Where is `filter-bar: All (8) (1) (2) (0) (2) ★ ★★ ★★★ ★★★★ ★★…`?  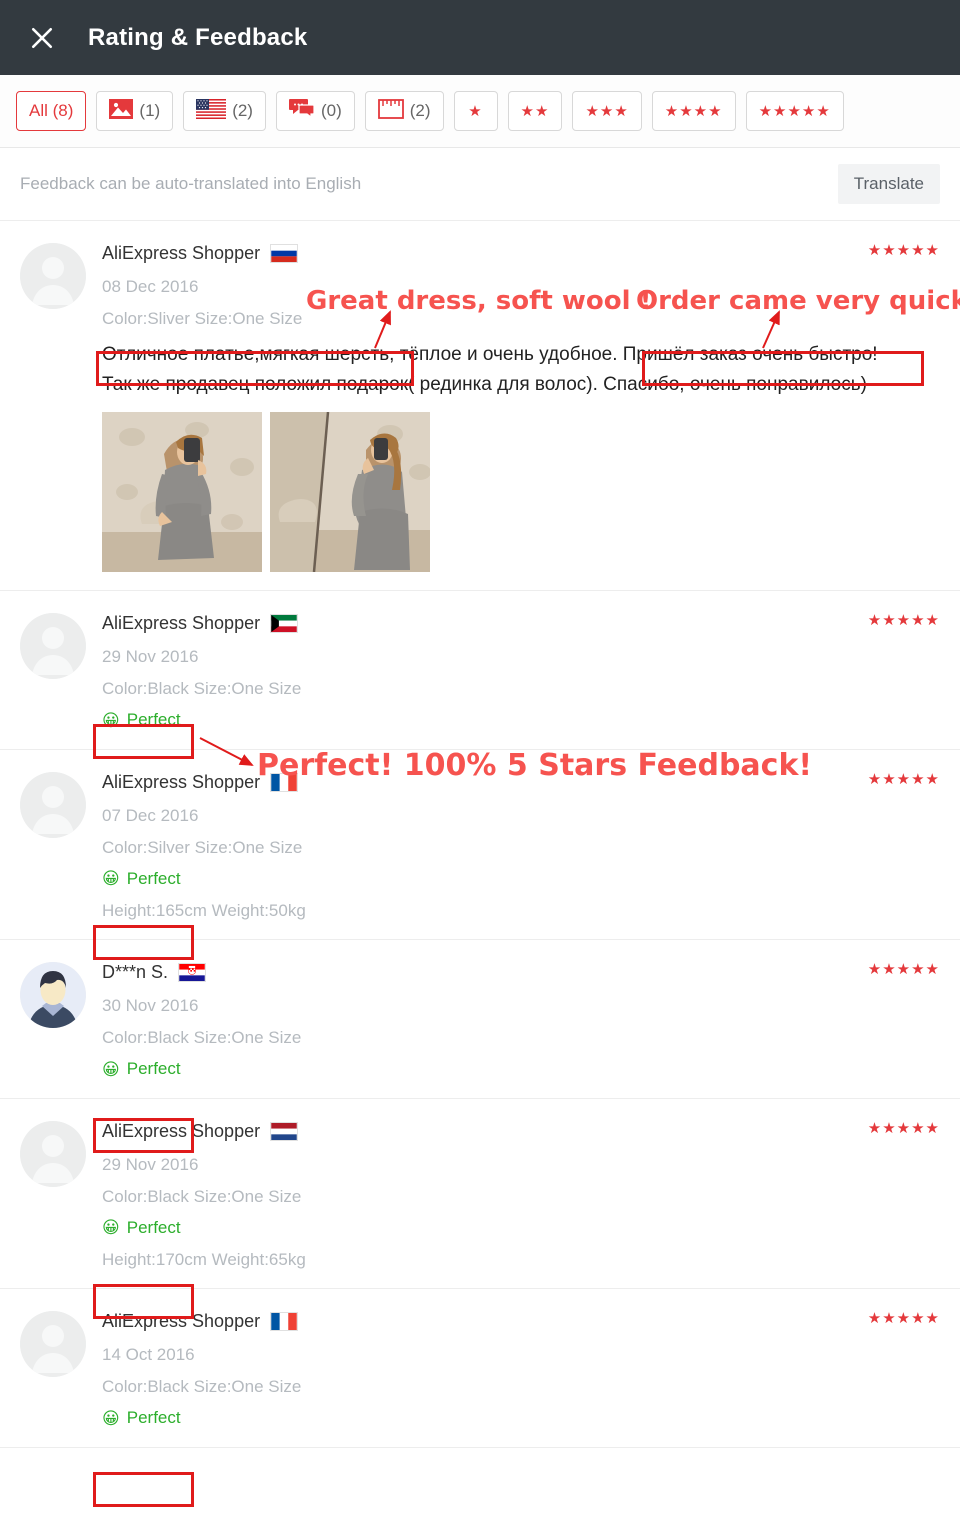 filter-bar: All (8) (1) (2) (0) (2) ★ ★★ ★★★ ★★★★ ★★… is located at coordinates (480, 111).